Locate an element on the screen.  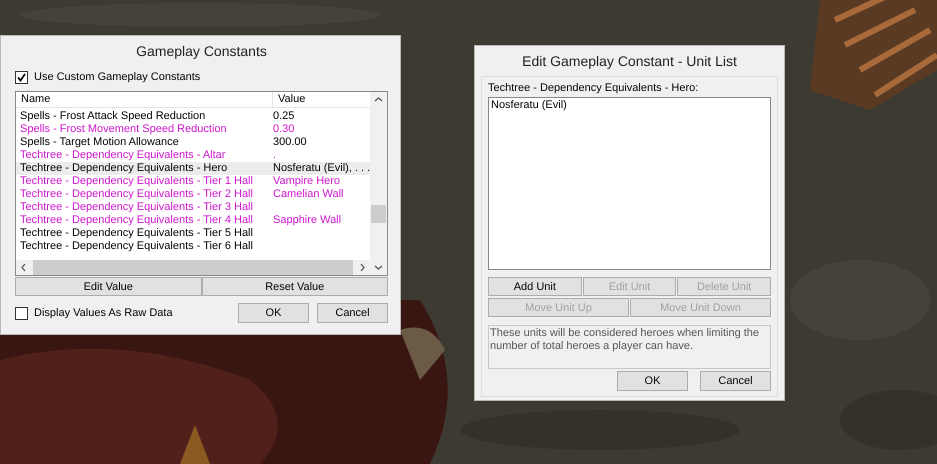
window-title: Gameplay Constants is located at coordinates (201, 51).